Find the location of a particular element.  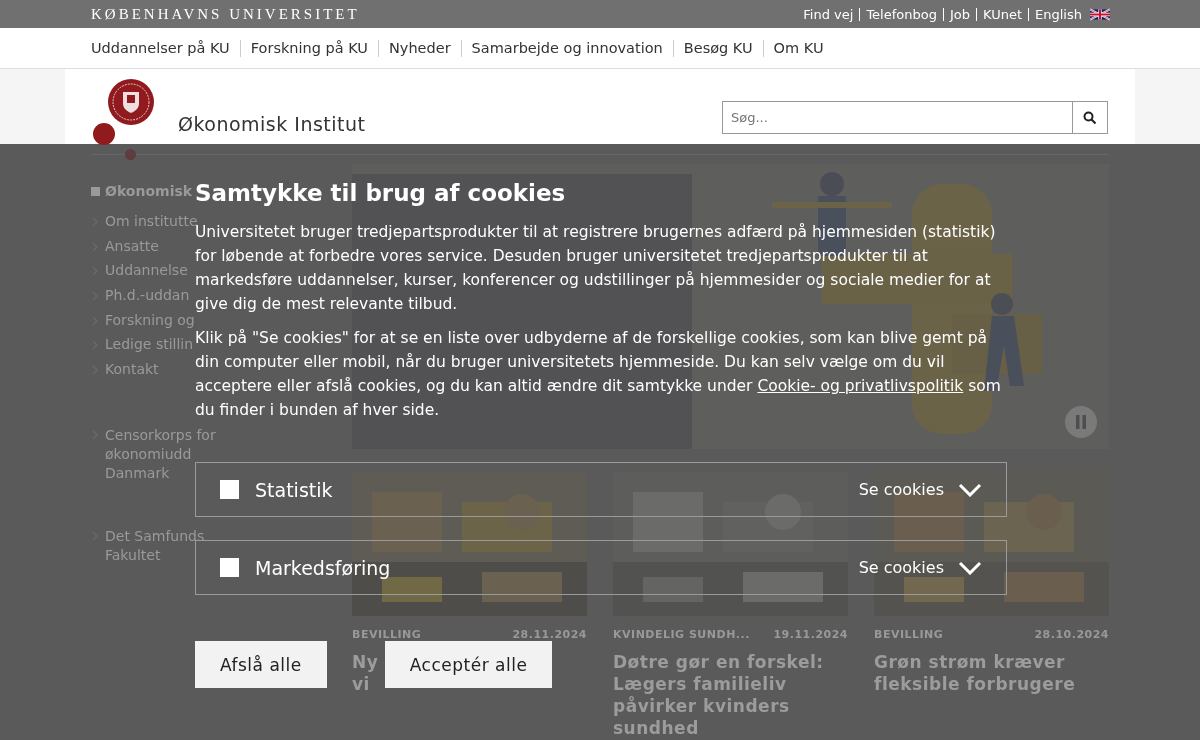

nav-link: Besøg KU is located at coordinates (717, 48).